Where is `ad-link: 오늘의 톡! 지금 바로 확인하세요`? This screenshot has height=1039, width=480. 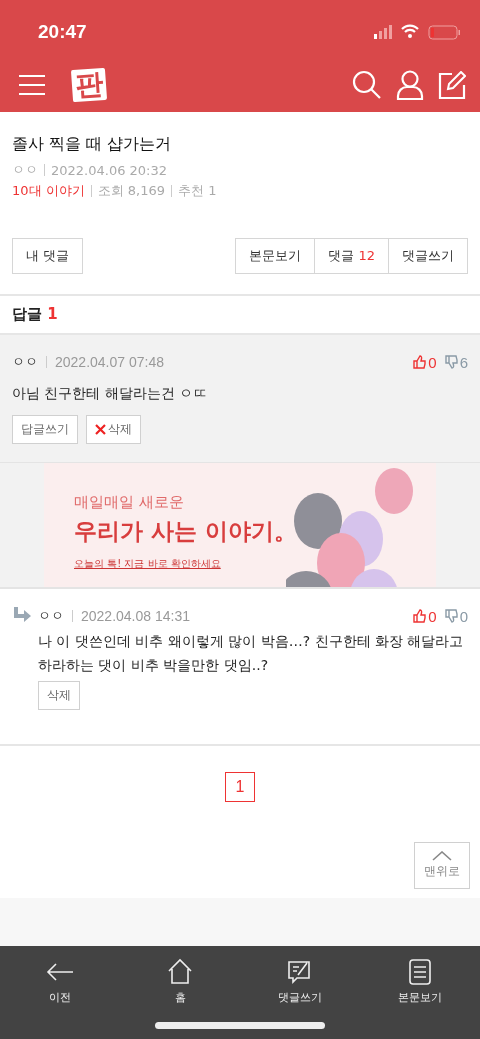
ad-link: 오늘의 톡! 지금 바로 확인하세요 is located at coordinates (147, 564).